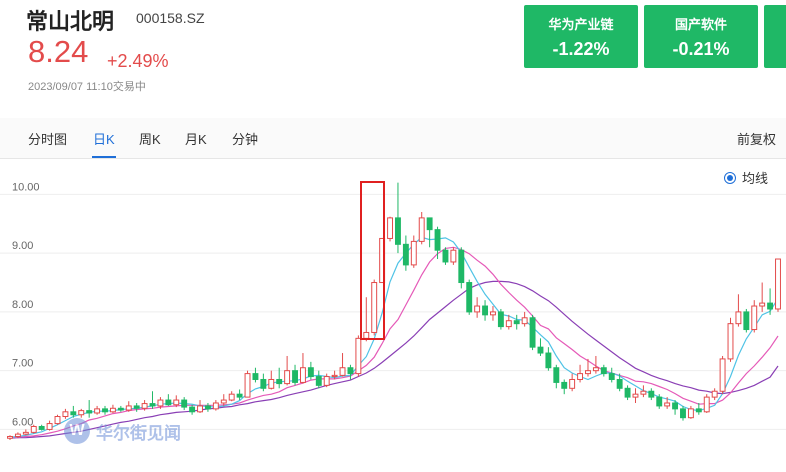 This screenshot has height=472, width=786. What do you see at coordinates (104, 157) in the screenshot?
I see `active-tab-indicator` at bounding box center [104, 157].